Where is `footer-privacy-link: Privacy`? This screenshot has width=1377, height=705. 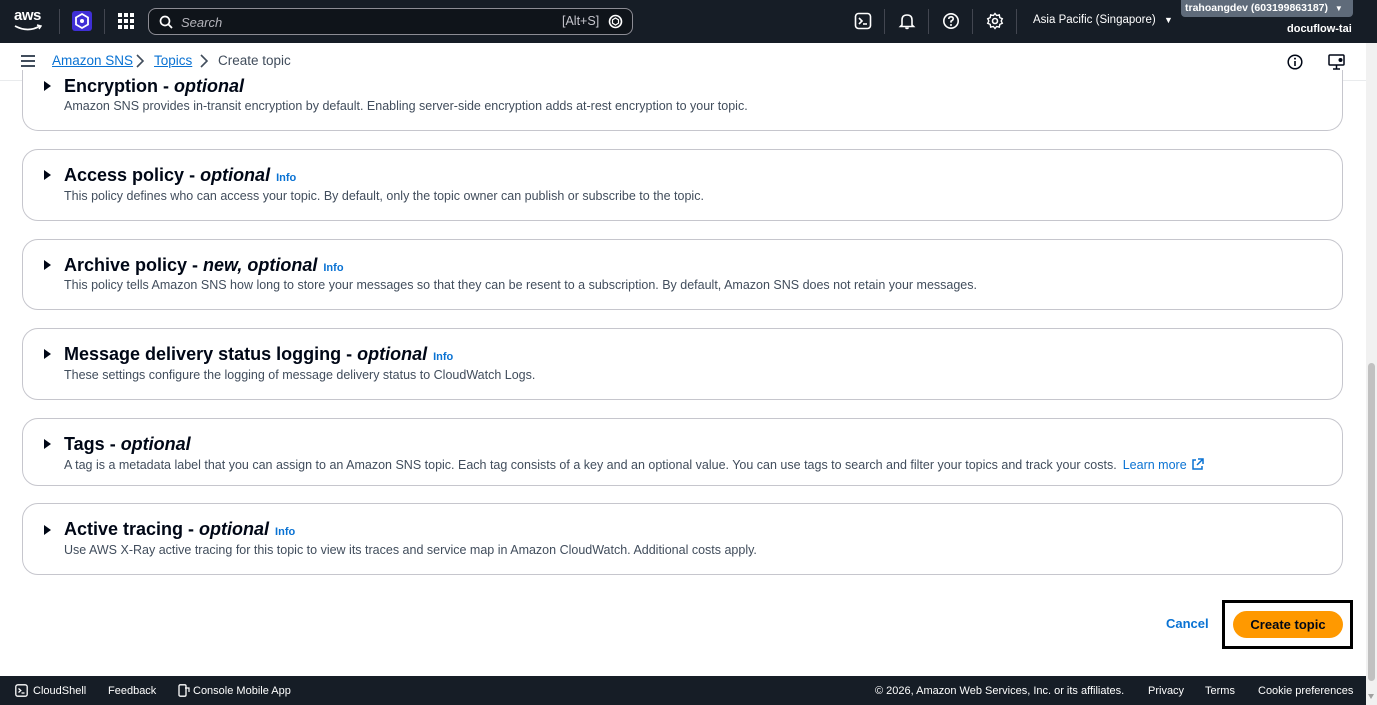 footer-privacy-link: Privacy is located at coordinates (1166, 691).